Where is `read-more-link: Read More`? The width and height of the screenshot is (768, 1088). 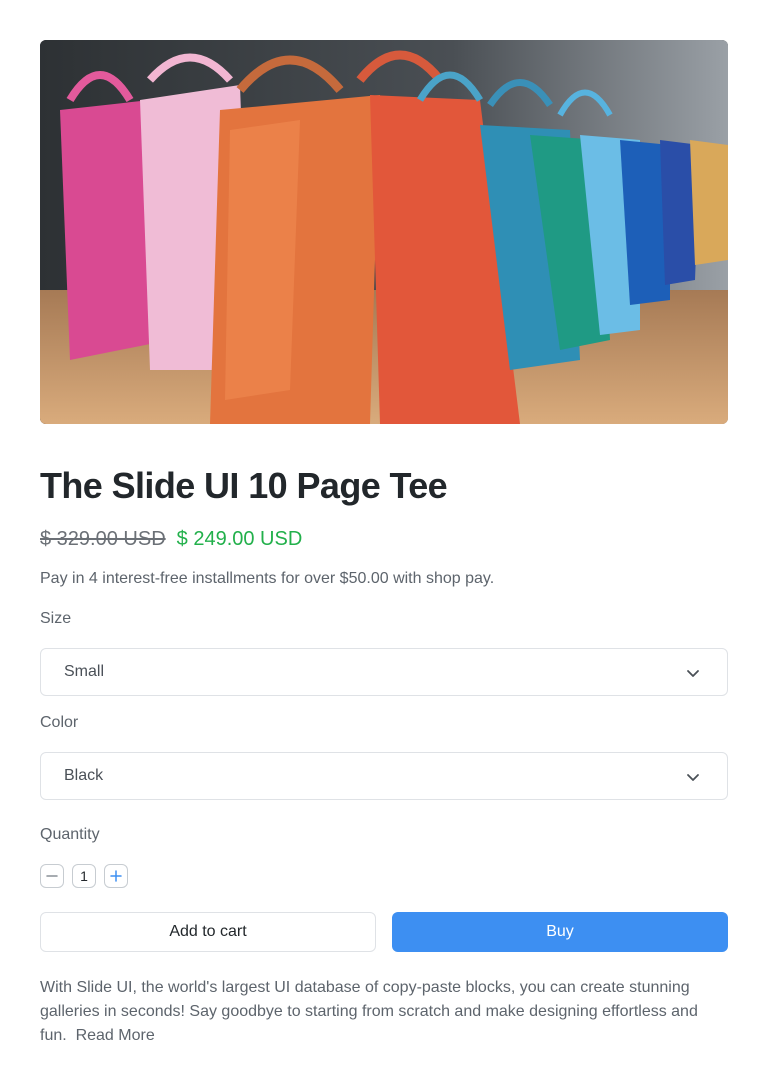
read-more-link: Read More is located at coordinates (115, 1035).